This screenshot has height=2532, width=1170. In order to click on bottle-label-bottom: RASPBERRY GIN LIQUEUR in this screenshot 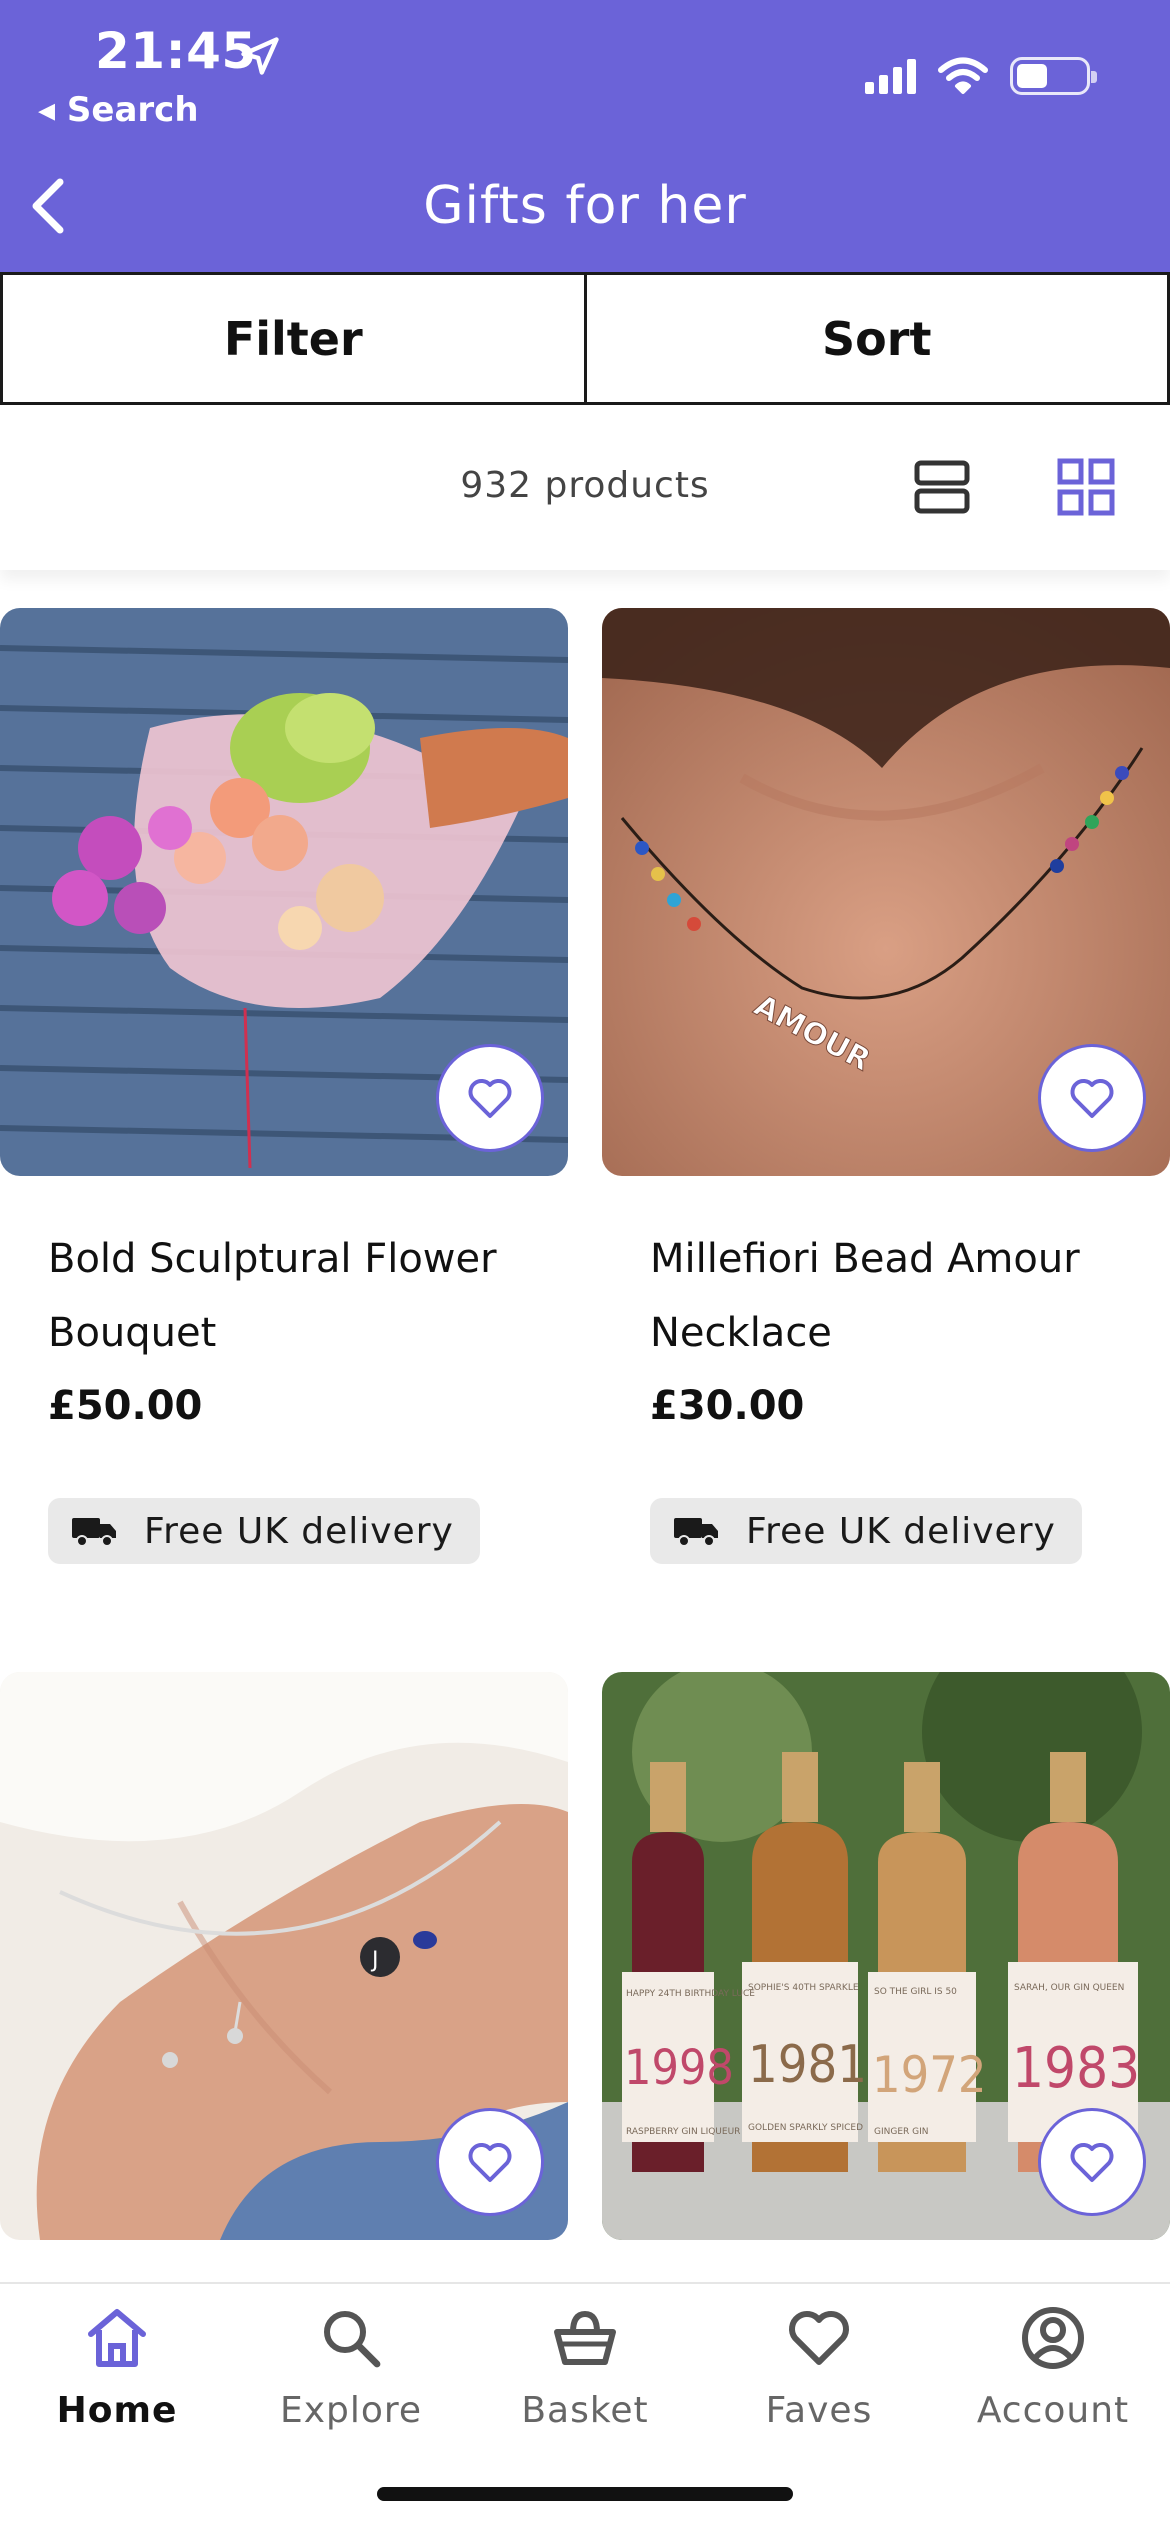, I will do `click(683, 2132)`.